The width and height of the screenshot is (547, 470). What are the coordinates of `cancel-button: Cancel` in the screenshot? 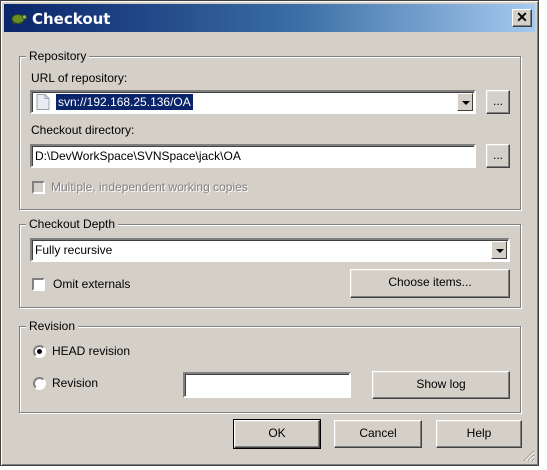 It's located at (378, 434).